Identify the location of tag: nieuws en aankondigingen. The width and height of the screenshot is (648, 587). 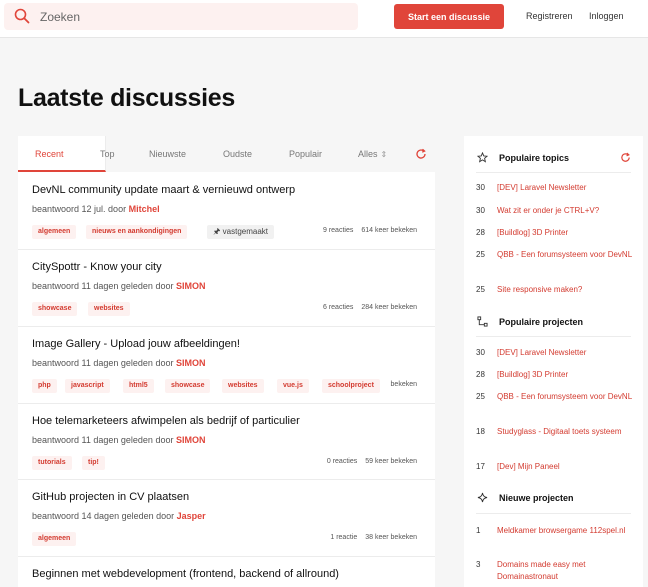
(137, 232).